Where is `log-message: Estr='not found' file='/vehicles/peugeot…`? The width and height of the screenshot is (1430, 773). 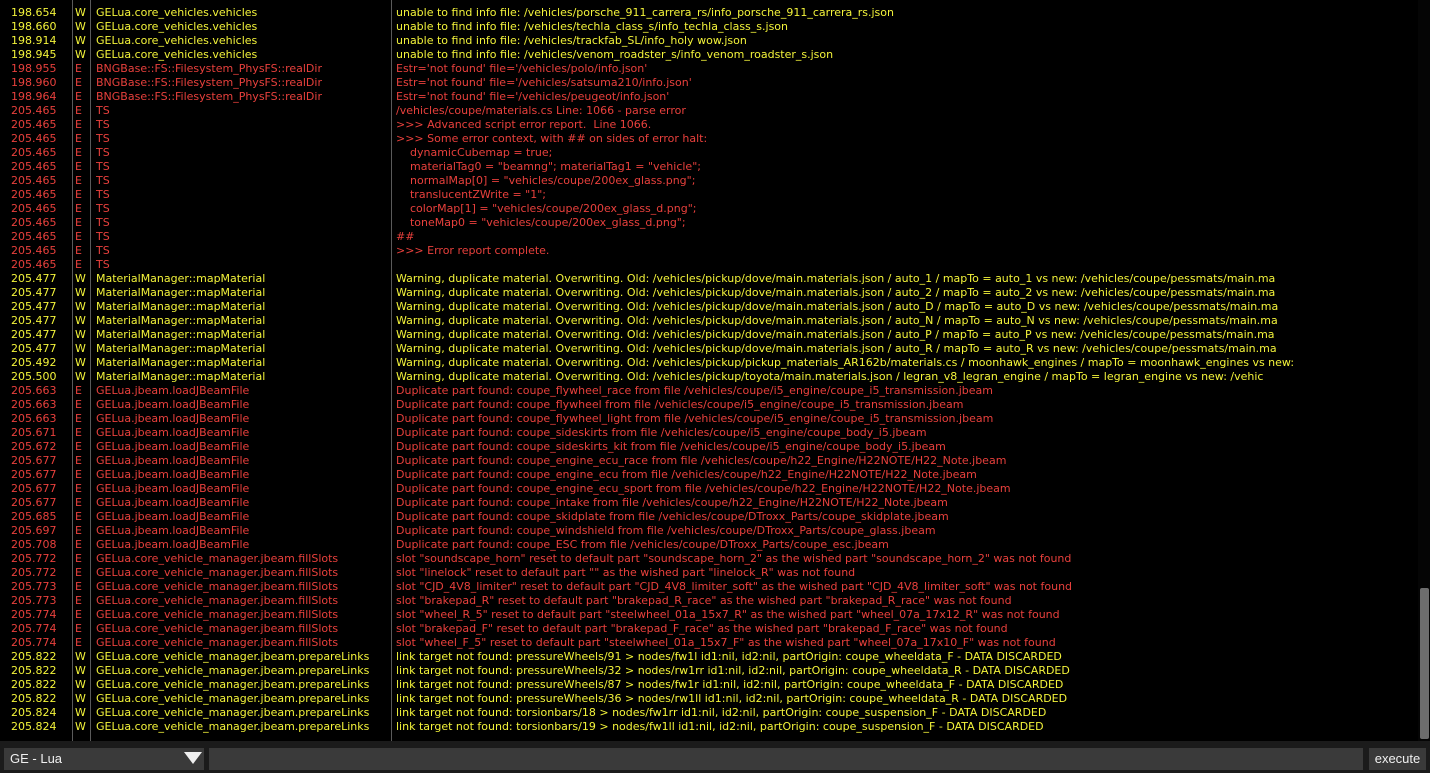
log-message: Estr='not found' file='/vehicles/peugeot… is located at coordinates (533, 96).